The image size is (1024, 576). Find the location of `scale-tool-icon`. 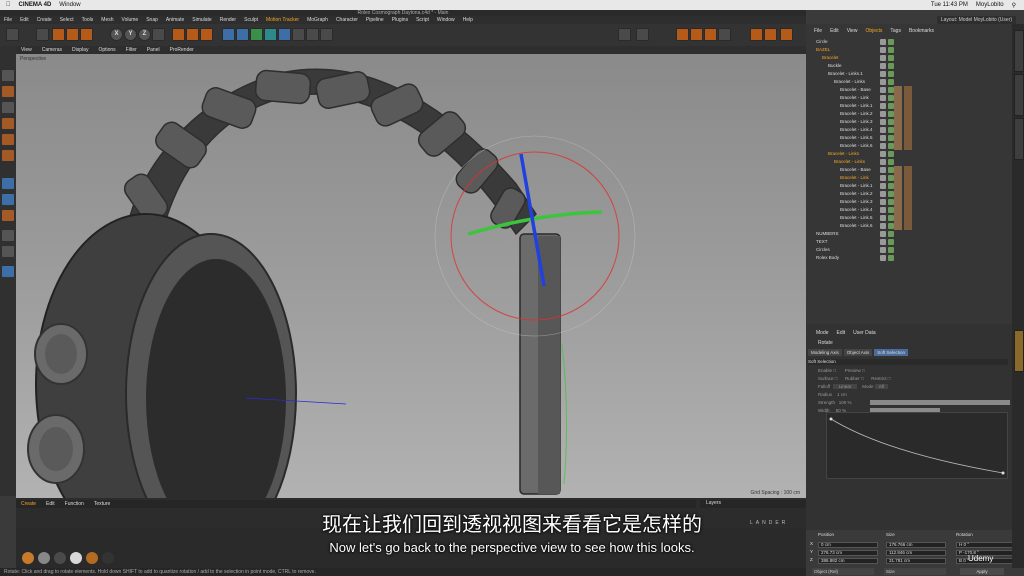

scale-tool-icon is located at coordinates (72, 34).